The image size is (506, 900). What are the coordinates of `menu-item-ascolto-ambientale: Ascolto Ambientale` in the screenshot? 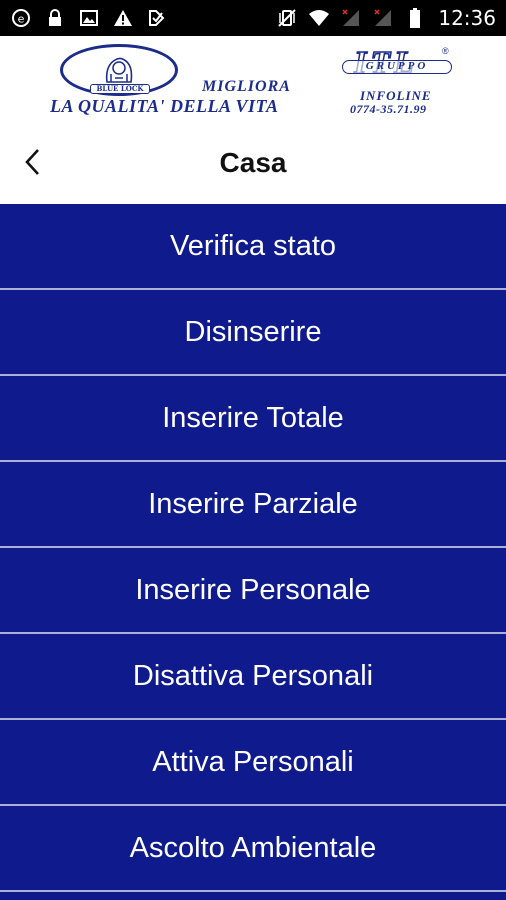 It's located at (253, 849).